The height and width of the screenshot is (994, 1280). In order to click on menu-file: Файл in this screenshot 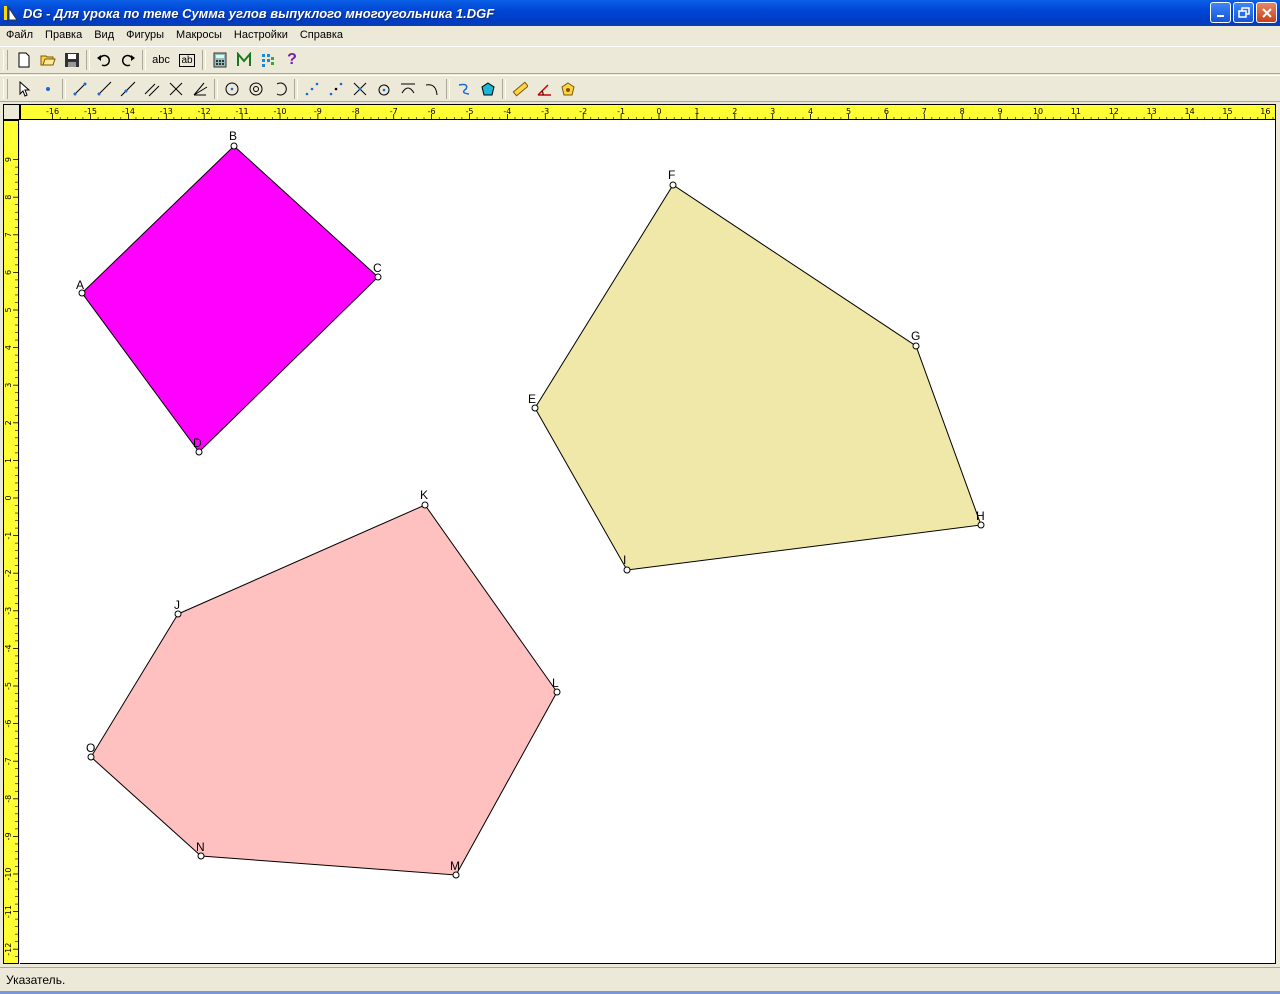, I will do `click(19, 35)`.